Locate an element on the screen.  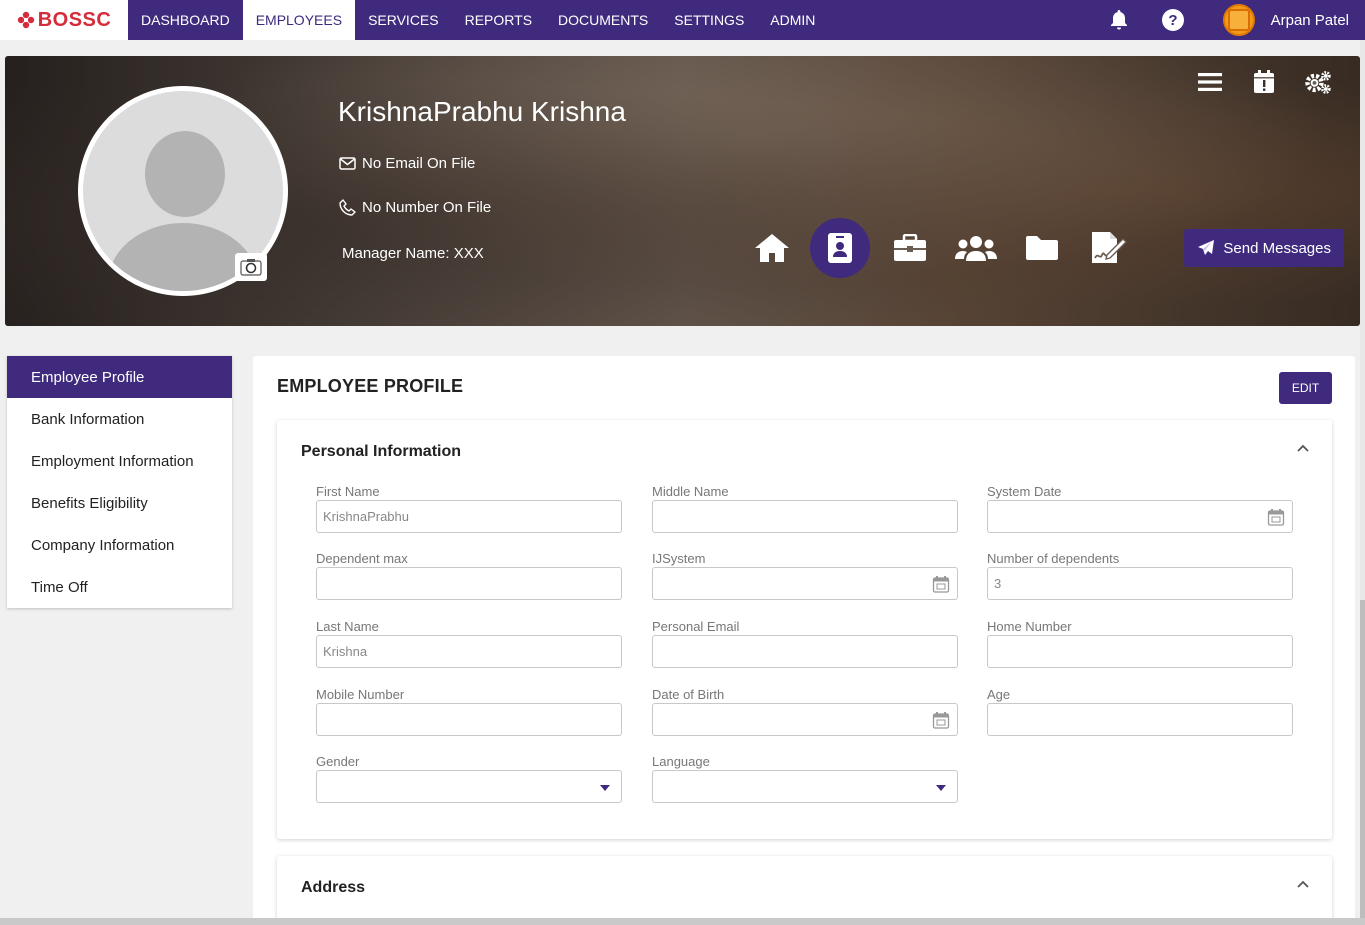
ijsystem-field: IJSystem is located at coordinates (805, 575).